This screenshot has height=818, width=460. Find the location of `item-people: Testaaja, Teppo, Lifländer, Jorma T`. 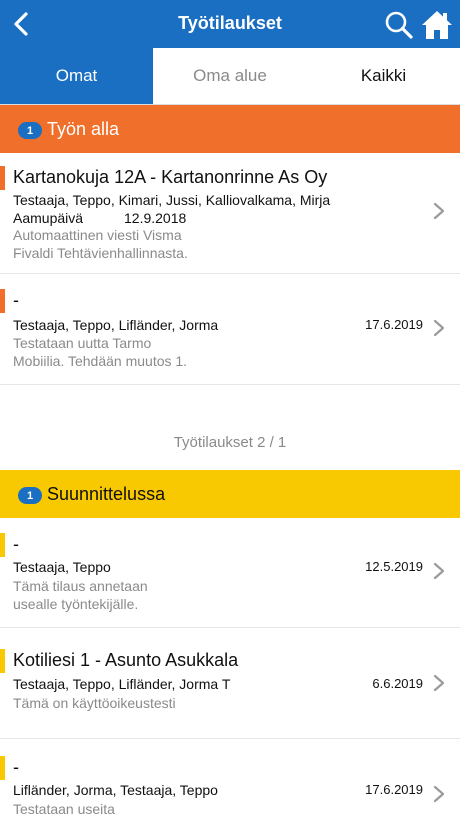

item-people: Testaaja, Teppo, Lifländer, Jorma T is located at coordinates (122, 684).